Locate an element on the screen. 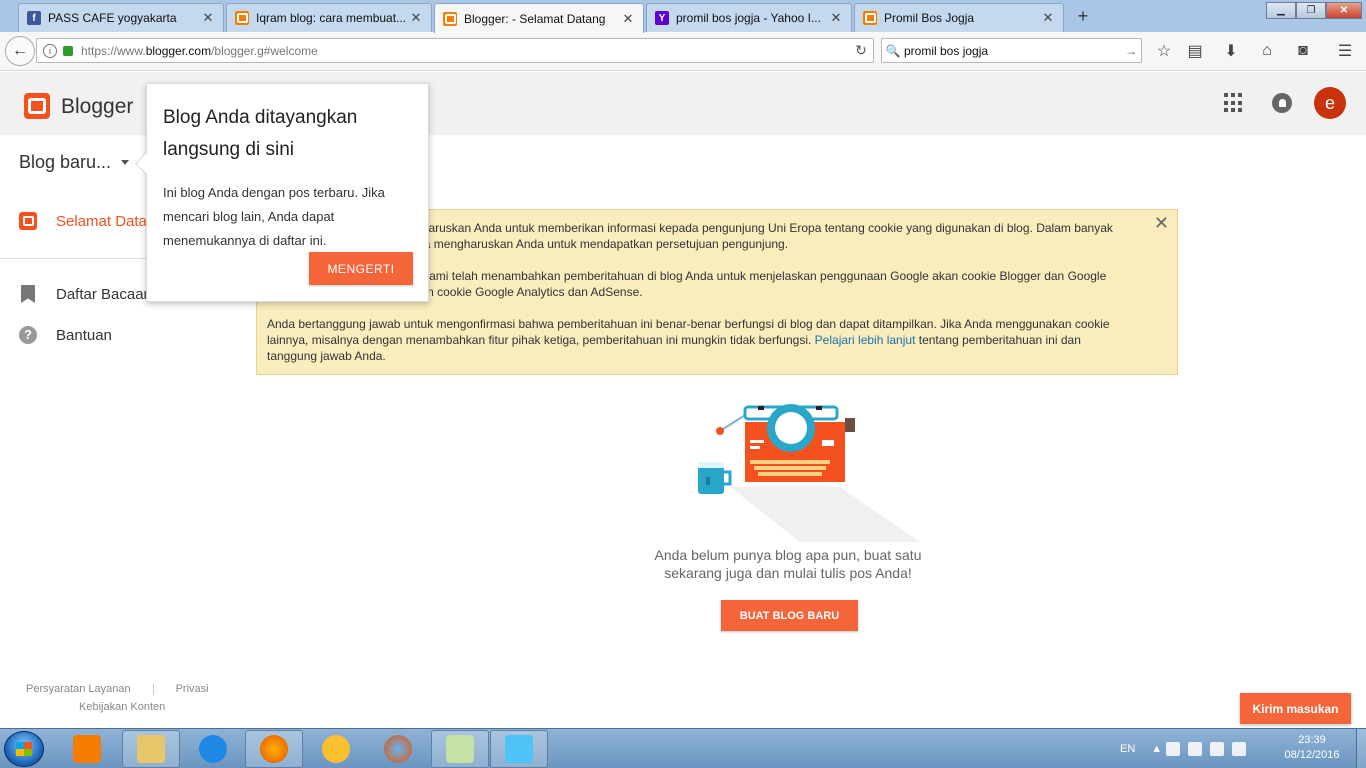  browser-tab: f PASS CAFE yogyakarta ✕ is located at coordinates (121, 17).